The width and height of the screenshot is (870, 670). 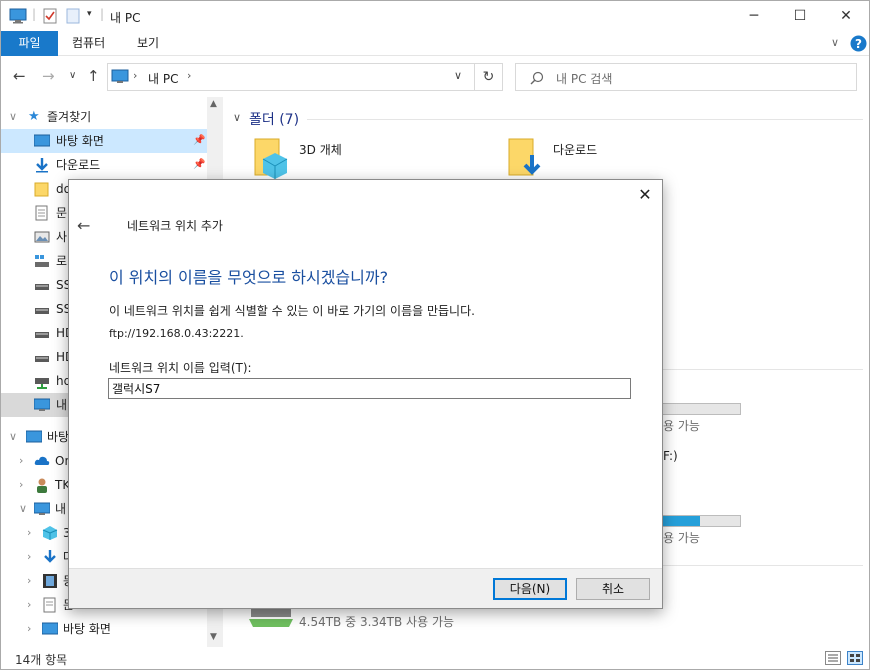 What do you see at coordinates (855, 658) in the screenshot?
I see `large-icons-view-icon` at bounding box center [855, 658].